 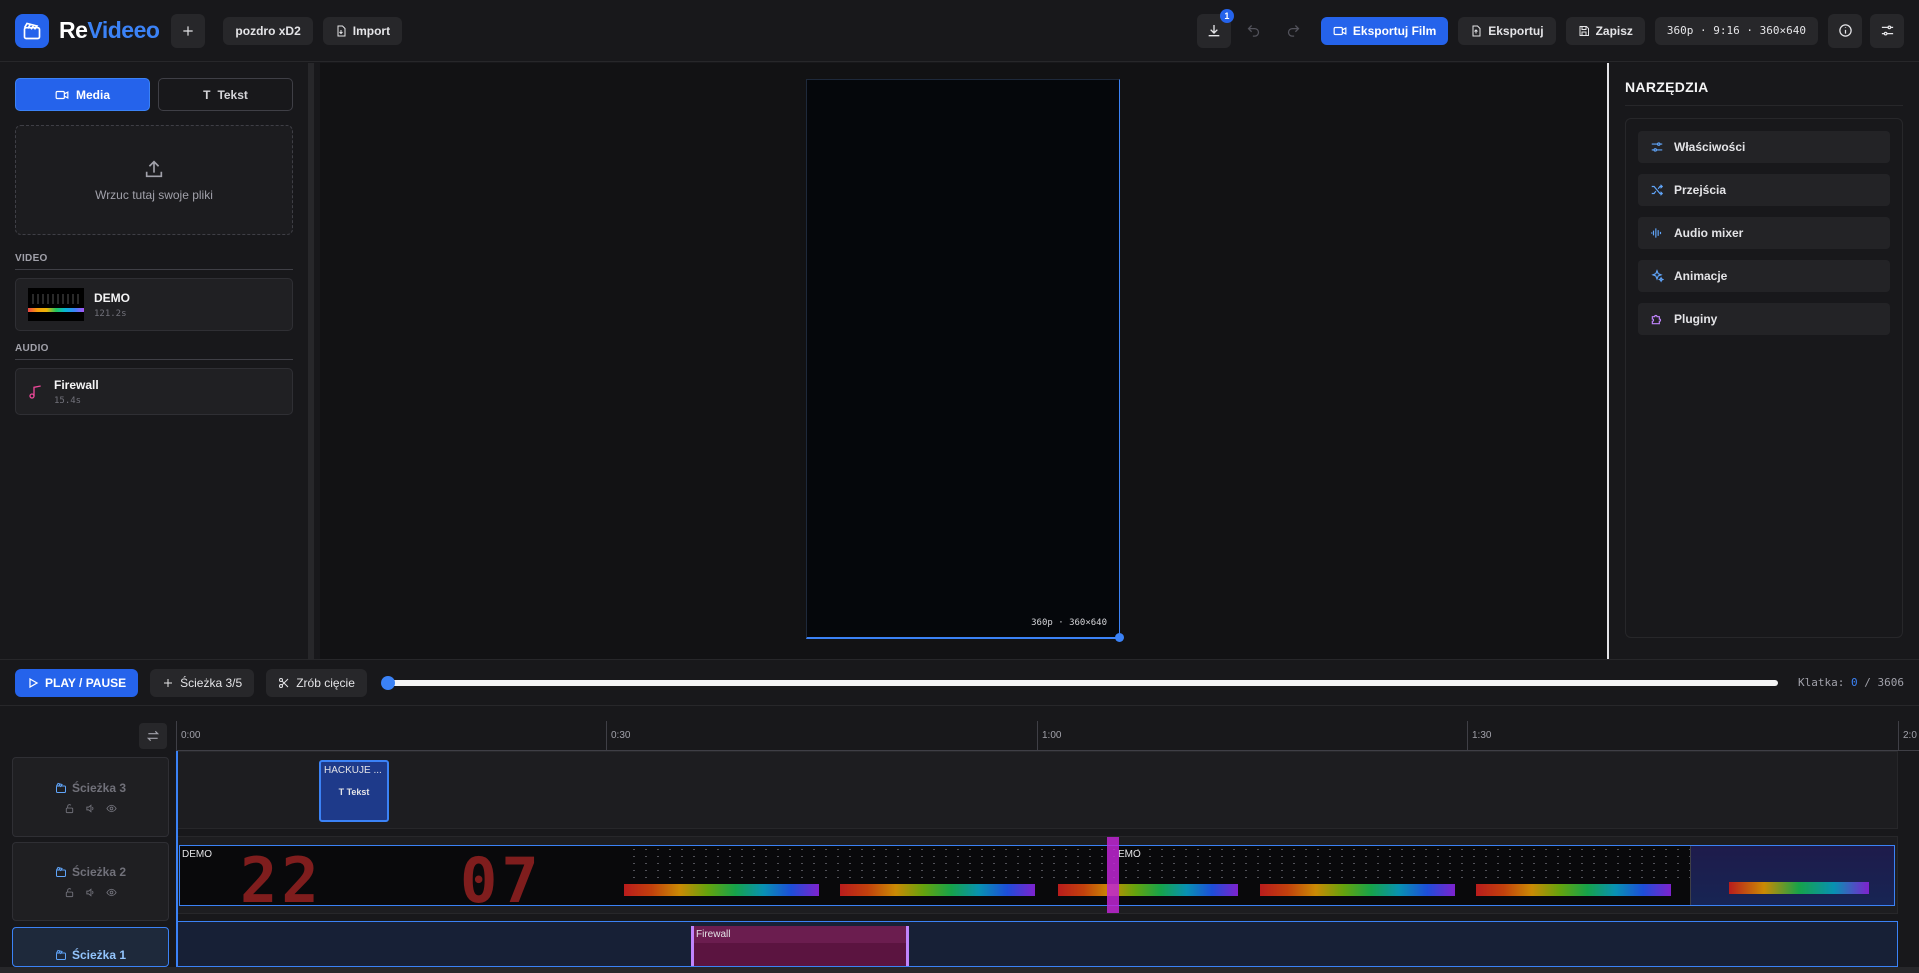 What do you see at coordinates (1764, 233) in the screenshot?
I see `tool-audio-mixer: Audio mixer` at bounding box center [1764, 233].